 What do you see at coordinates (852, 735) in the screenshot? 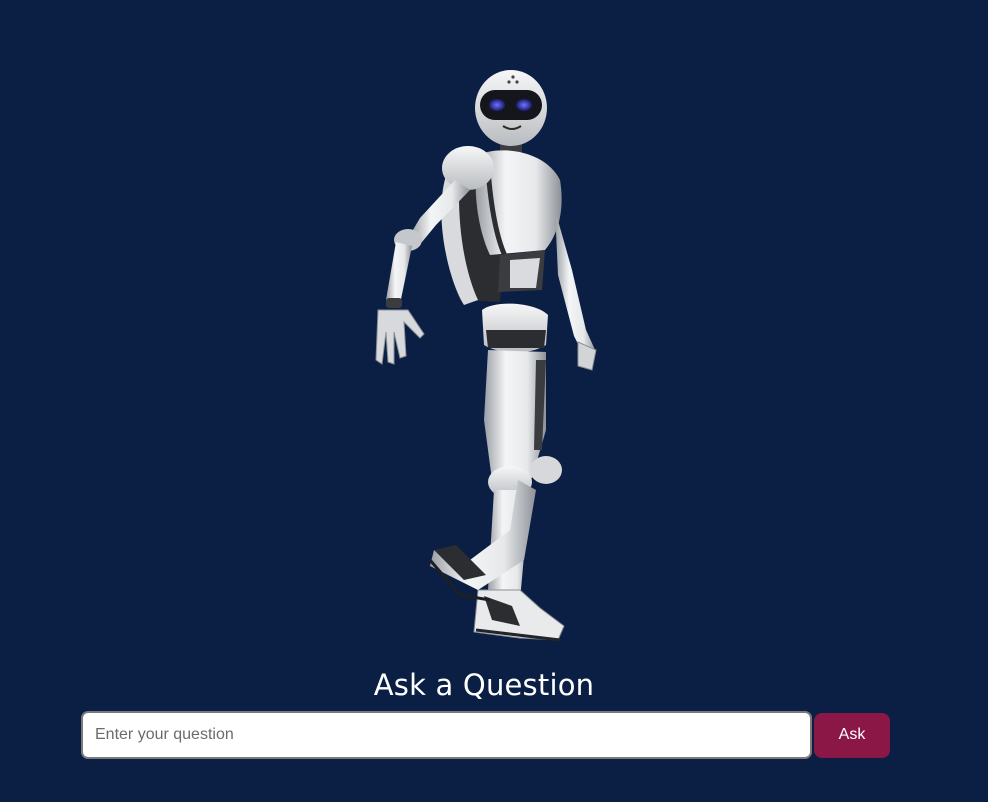
I see `ask-button: Ask` at bounding box center [852, 735].